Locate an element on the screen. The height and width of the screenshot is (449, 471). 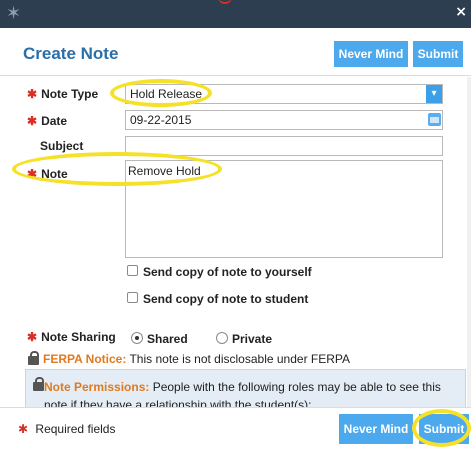
note-sharing-label: ✱ Note Sharing is located at coordinates (71, 337).